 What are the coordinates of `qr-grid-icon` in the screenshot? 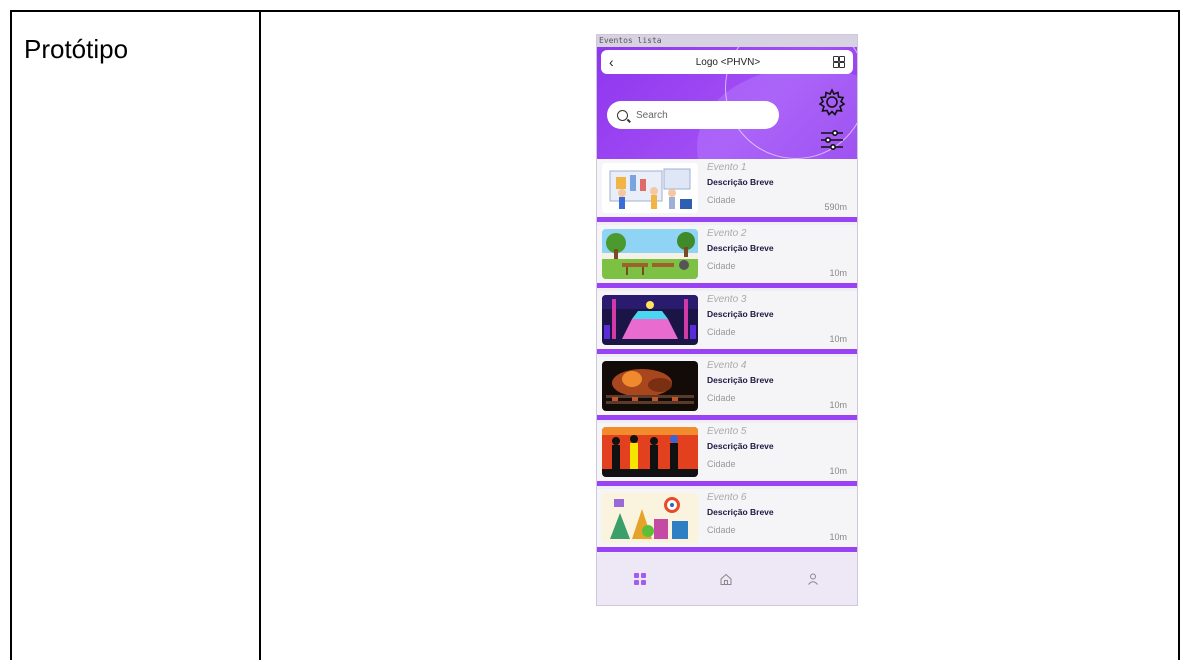 It's located at (839, 62).